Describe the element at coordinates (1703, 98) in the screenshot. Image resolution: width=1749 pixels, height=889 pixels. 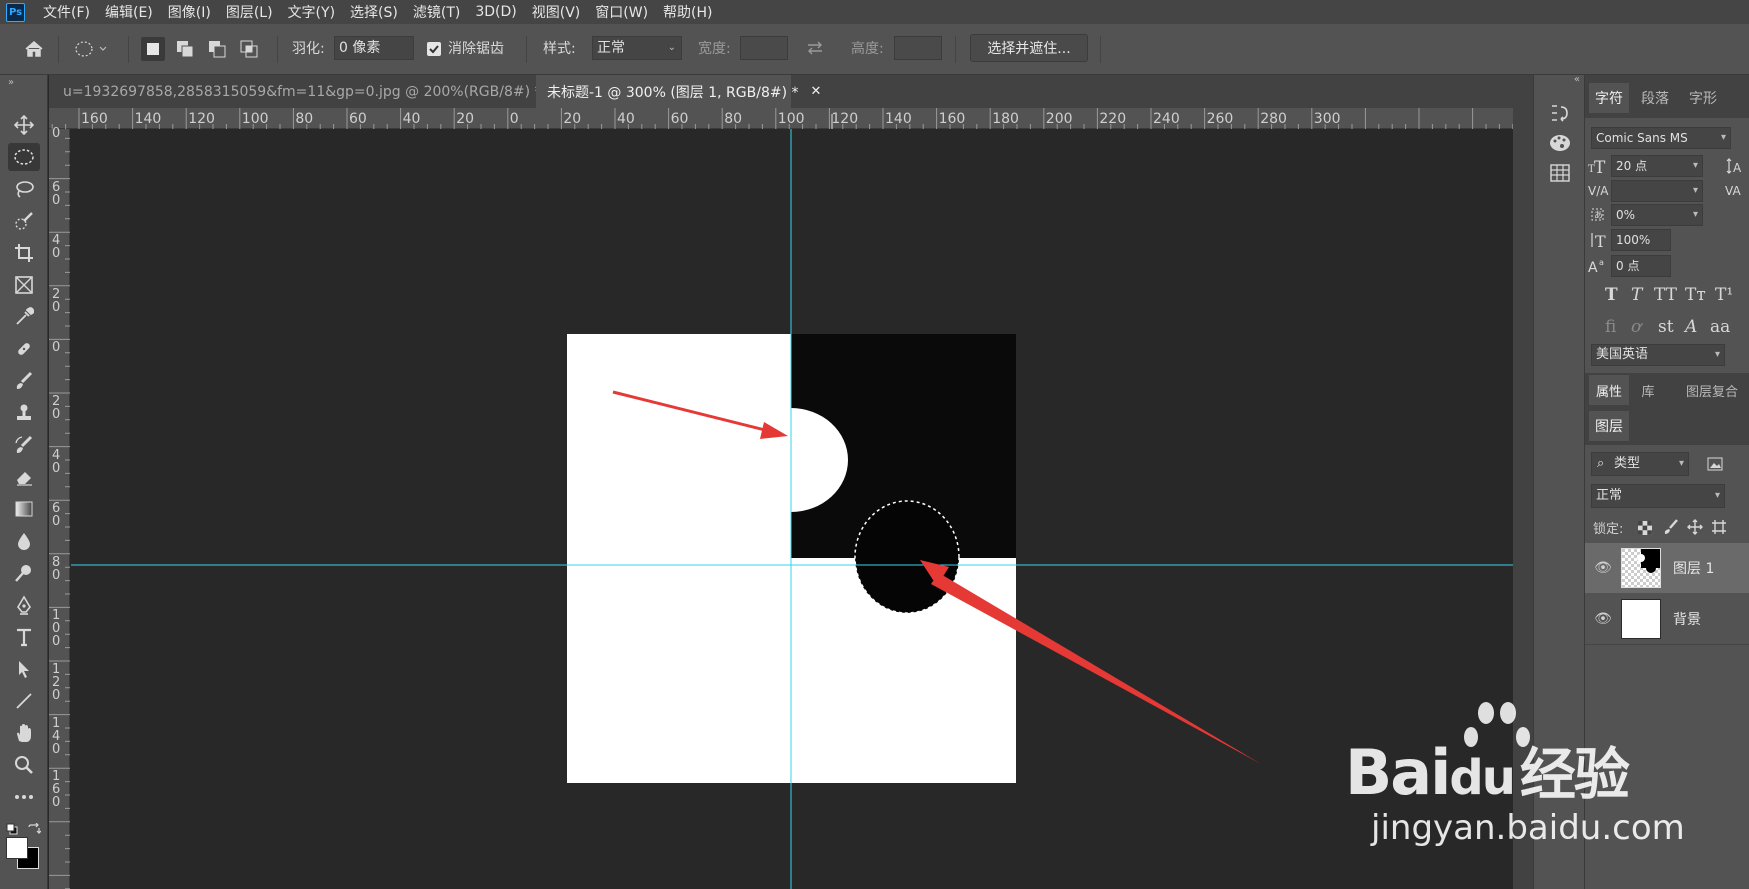
I see `tab-glyphs: 字形` at that location.